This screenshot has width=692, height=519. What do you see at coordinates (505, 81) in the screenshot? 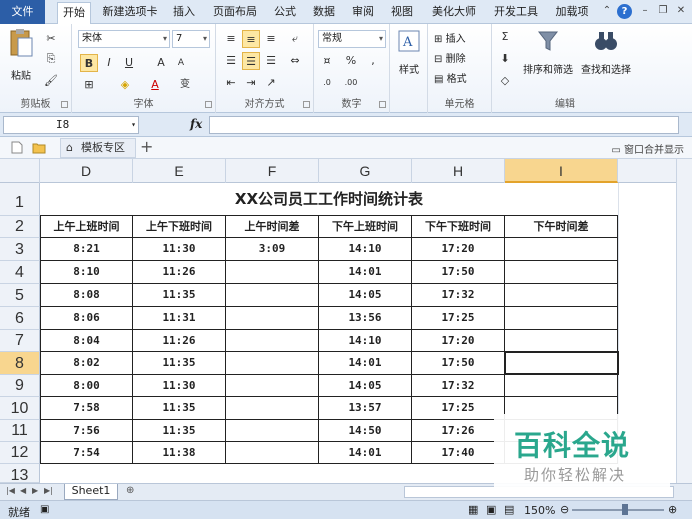
I see `clear-icon: ◇` at bounding box center [505, 81].